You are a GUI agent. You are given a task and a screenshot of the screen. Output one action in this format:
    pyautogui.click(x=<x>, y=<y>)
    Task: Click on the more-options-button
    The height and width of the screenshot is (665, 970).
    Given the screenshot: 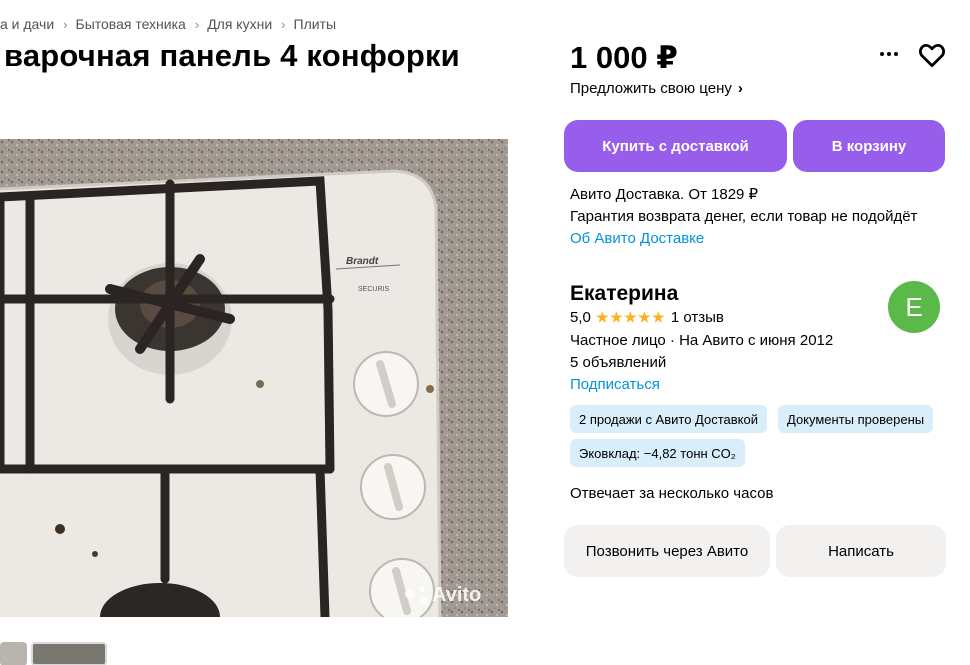 What is the action you would take?
    pyautogui.click(x=889, y=54)
    